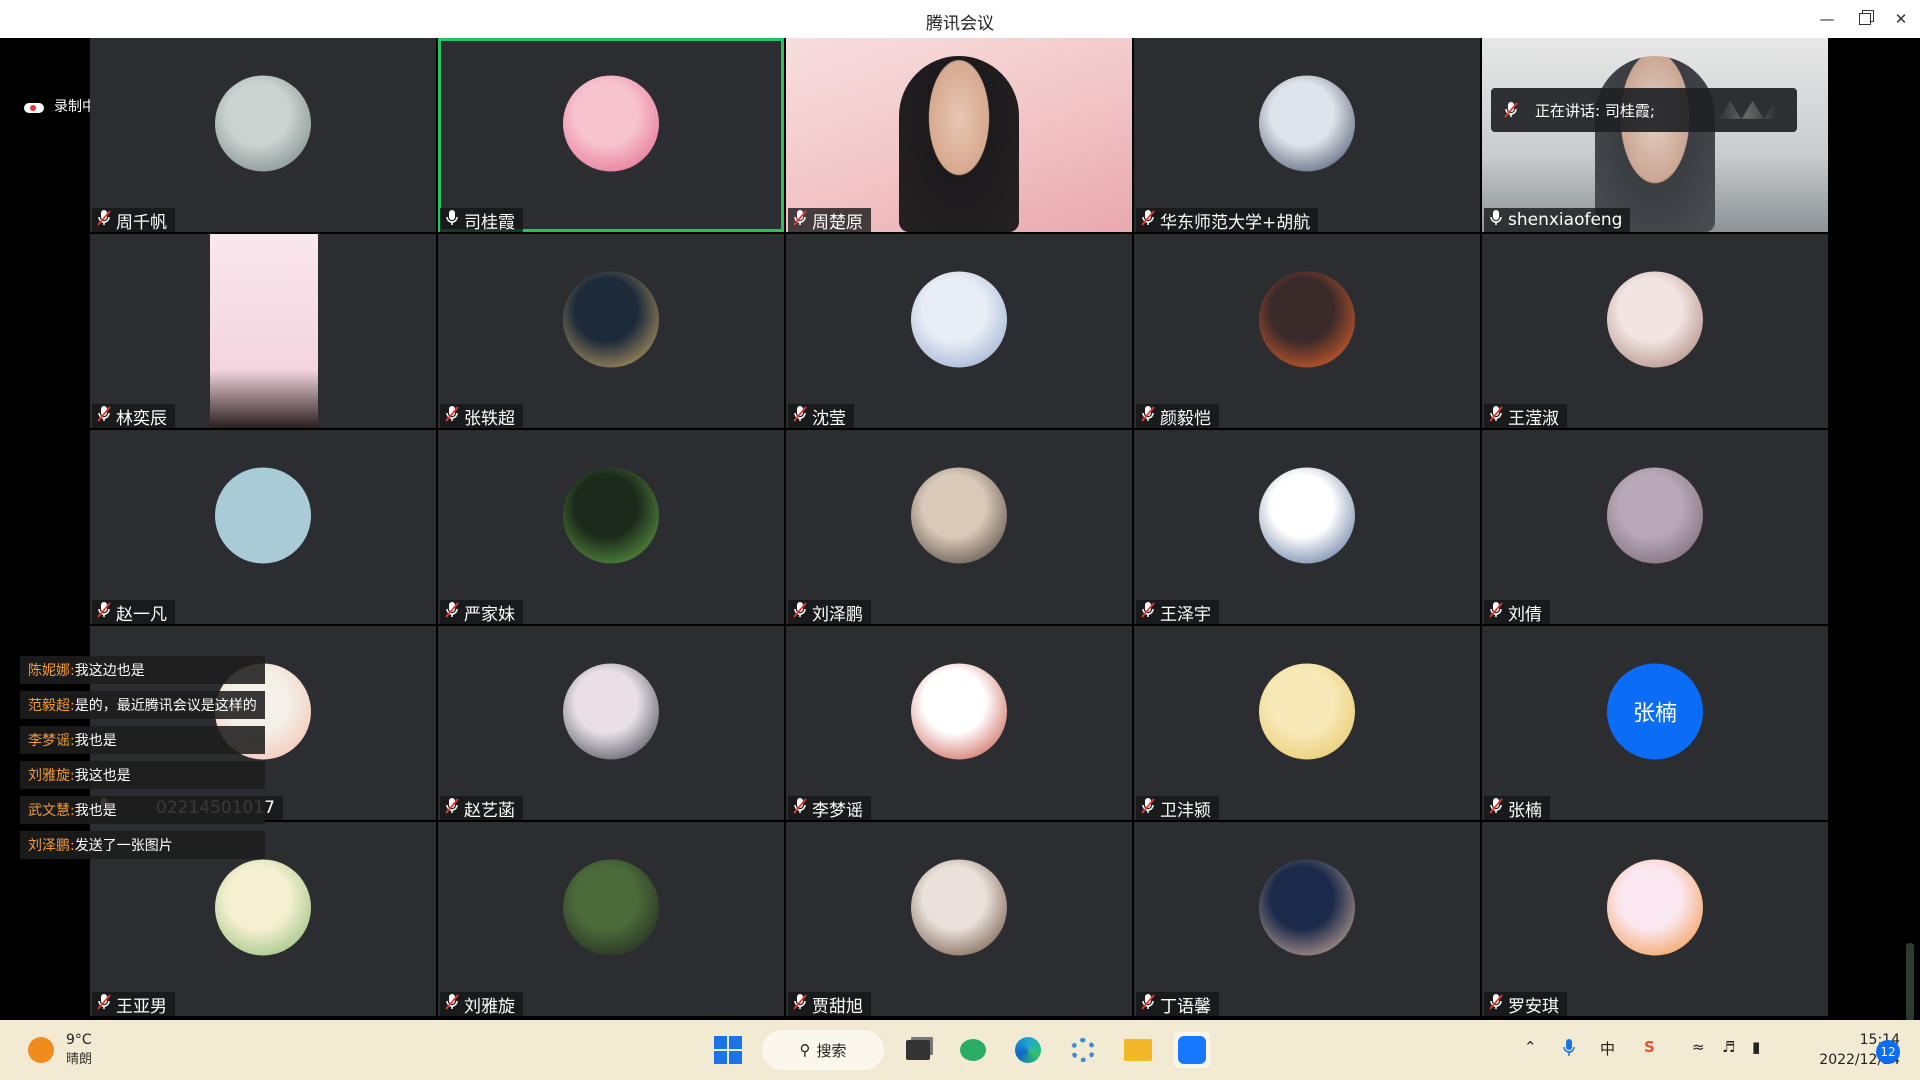 Image resolution: width=1920 pixels, height=1080 pixels. I want to click on participant-namebar: 贾甜旭, so click(829, 1004).